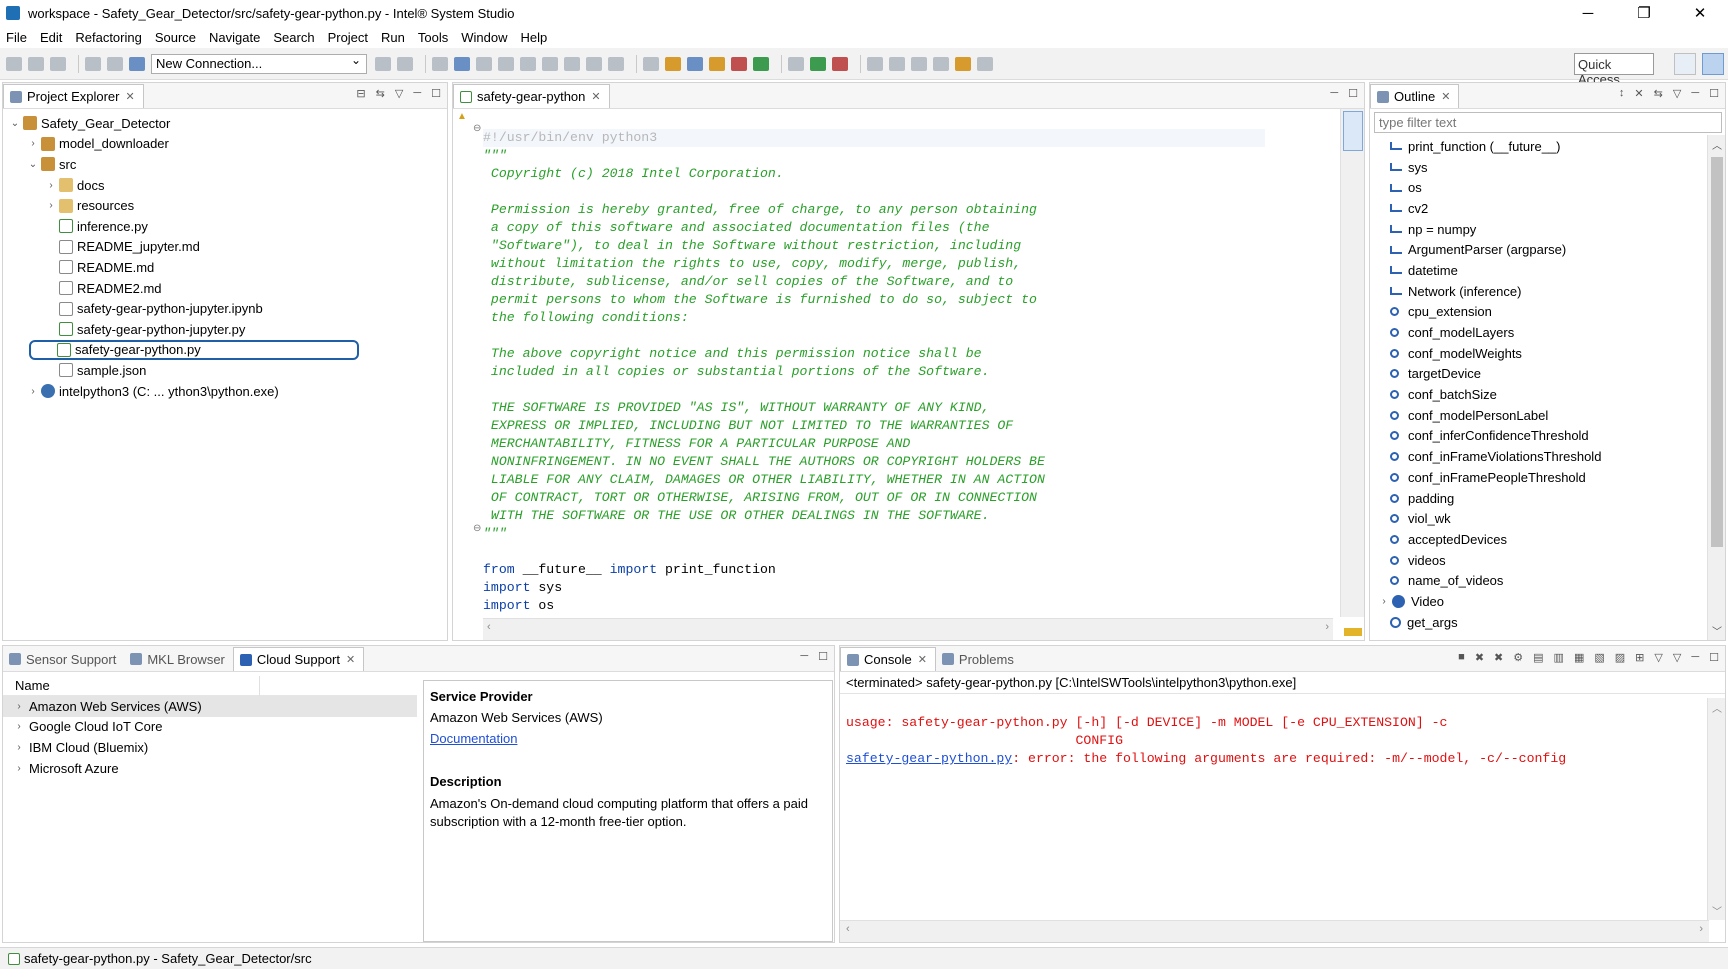  What do you see at coordinates (1479, 657) in the screenshot?
I see `remove-launch-icon: ✖` at bounding box center [1479, 657].